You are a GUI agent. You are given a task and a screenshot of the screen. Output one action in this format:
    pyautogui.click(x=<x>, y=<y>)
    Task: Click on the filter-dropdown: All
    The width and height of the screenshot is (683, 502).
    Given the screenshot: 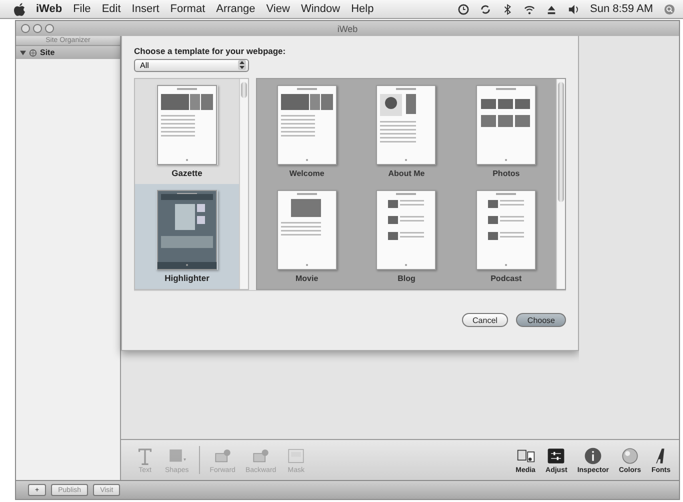 What is the action you would take?
    pyautogui.click(x=191, y=65)
    